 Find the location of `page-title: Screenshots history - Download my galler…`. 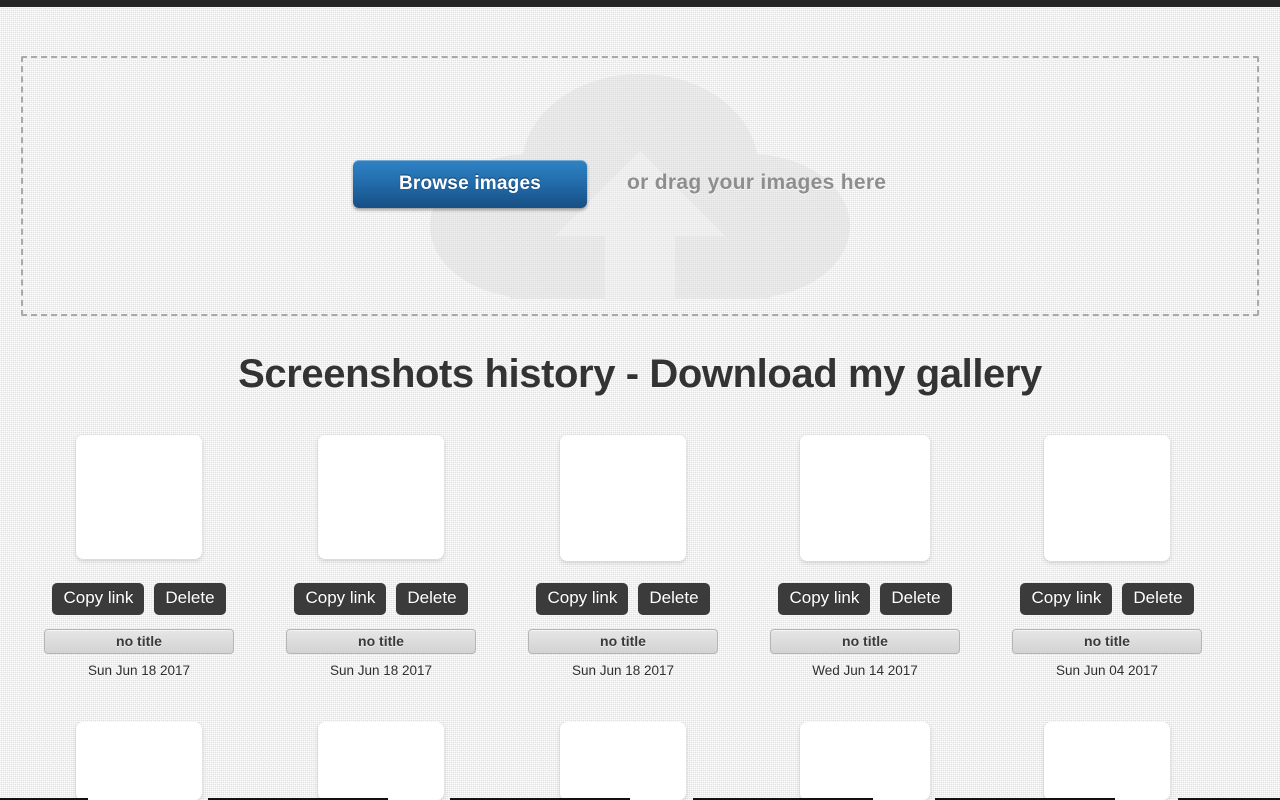

page-title: Screenshots history - Download my galler… is located at coordinates (640, 374).